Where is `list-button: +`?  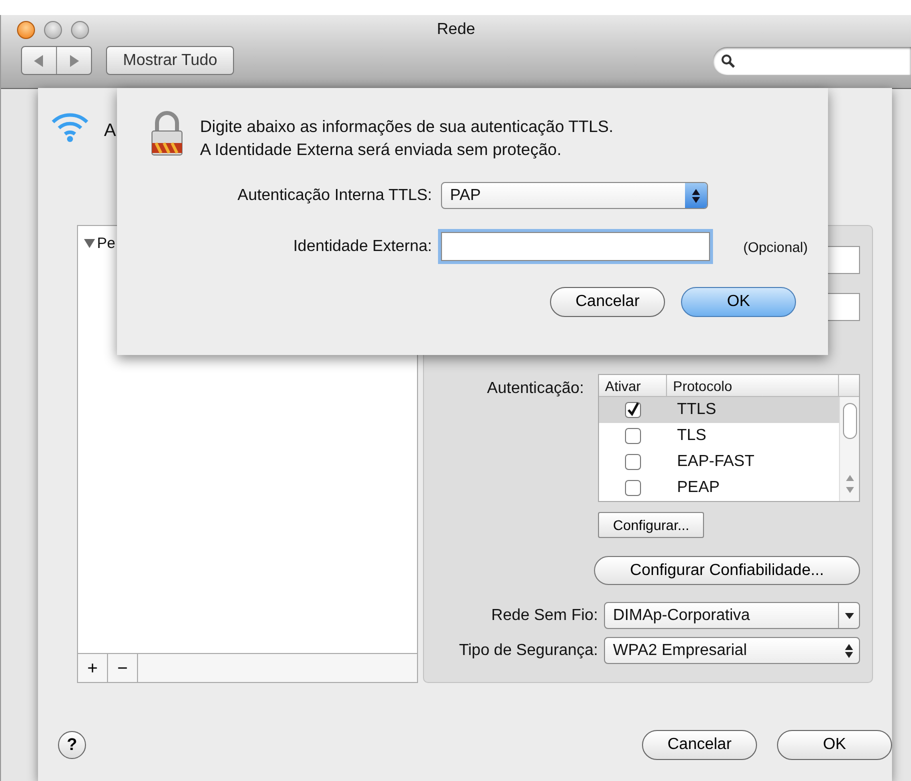
list-button: + is located at coordinates (93, 668).